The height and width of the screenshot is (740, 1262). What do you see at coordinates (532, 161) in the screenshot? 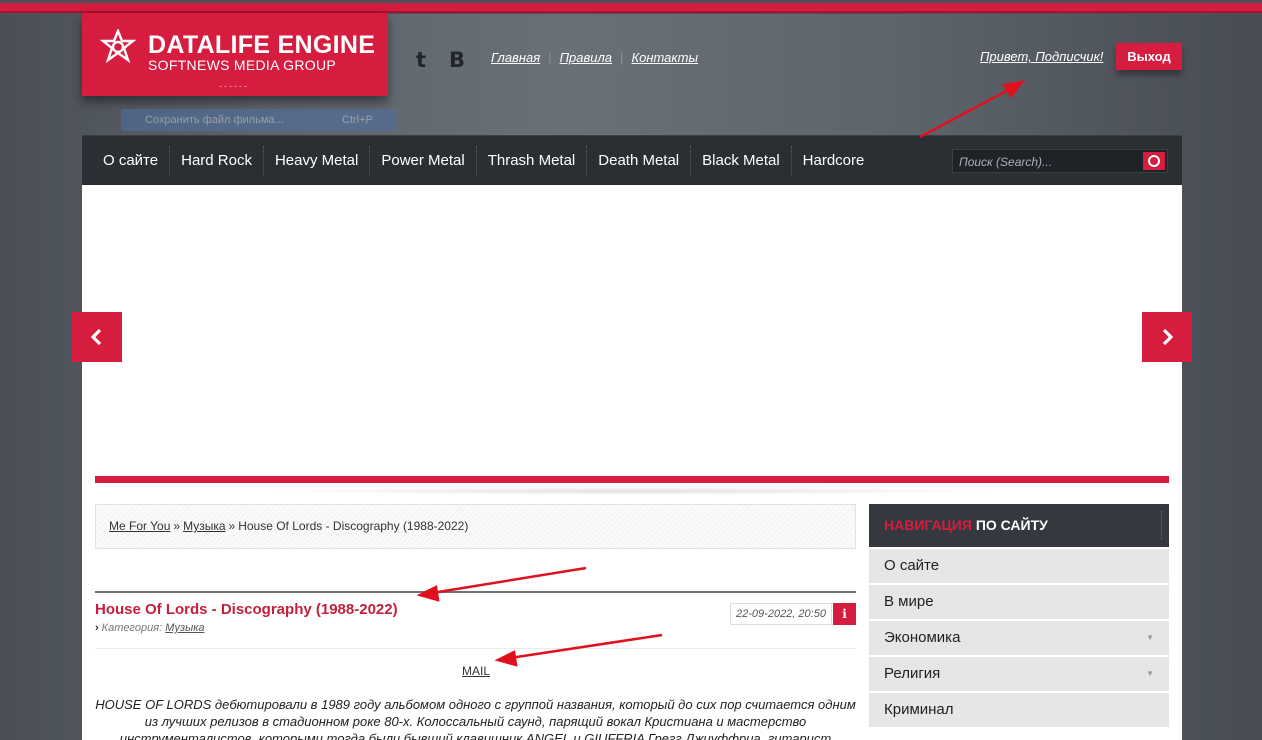
I see `nav-item-thrash-metal: Thrash Metal` at bounding box center [532, 161].